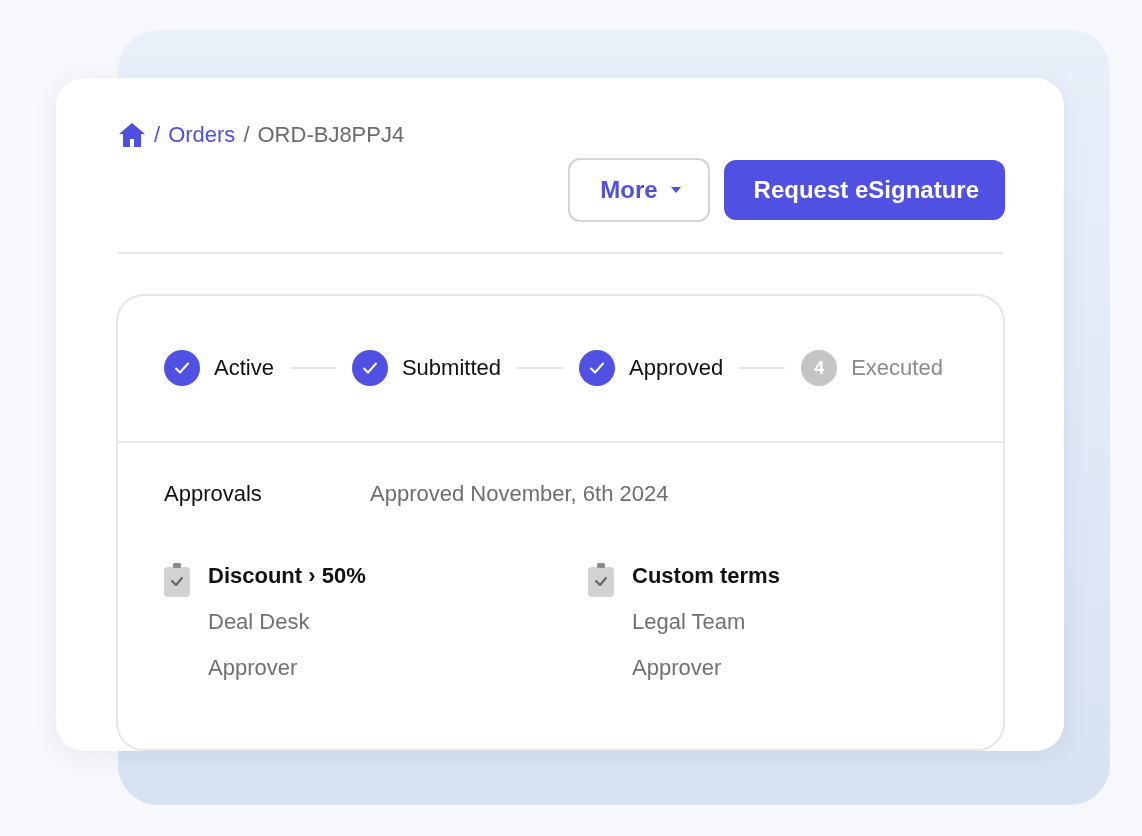 This screenshot has width=1142, height=836. I want to click on step-label: Approved, so click(676, 368).